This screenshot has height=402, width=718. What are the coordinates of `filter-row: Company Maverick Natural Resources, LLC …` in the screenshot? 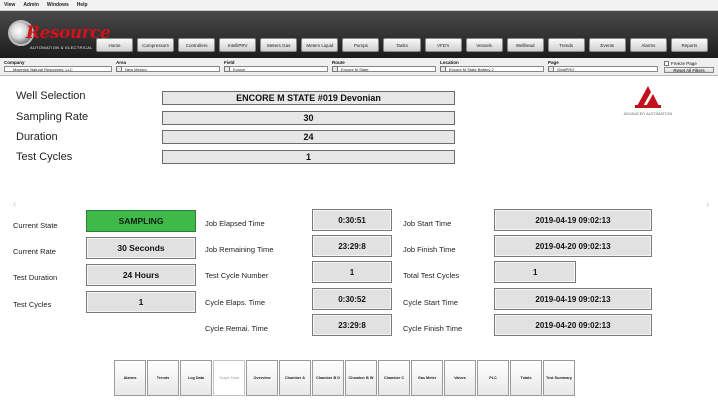 It's located at (359, 67).